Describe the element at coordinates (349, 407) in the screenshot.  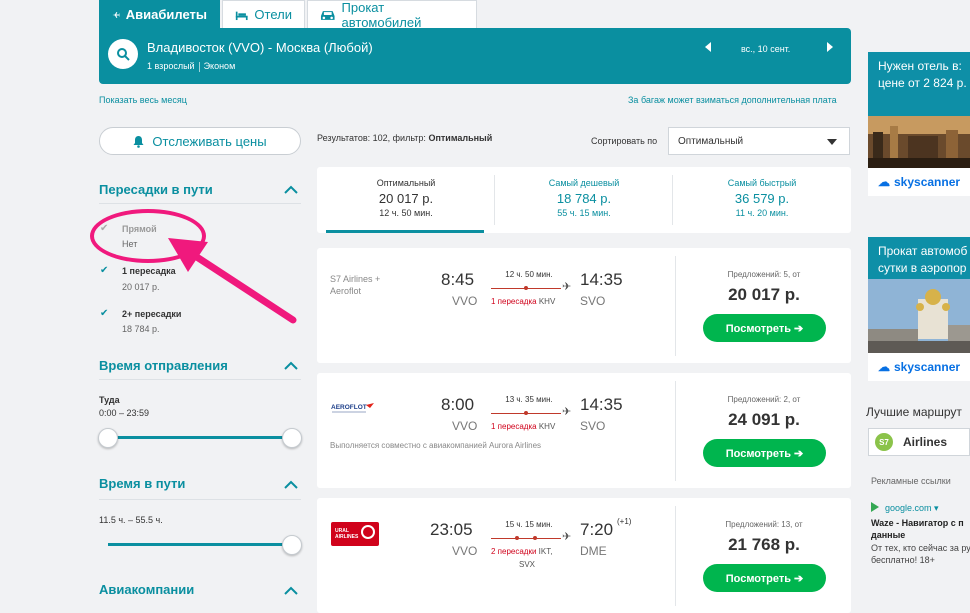
I see `aeroflot-logo-text: AEROFLOT` at that location.